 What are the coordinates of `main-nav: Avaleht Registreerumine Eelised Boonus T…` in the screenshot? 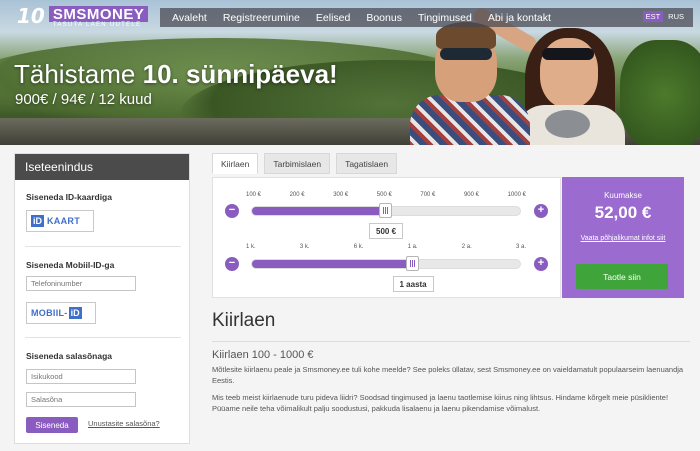 It's located at (426, 17).